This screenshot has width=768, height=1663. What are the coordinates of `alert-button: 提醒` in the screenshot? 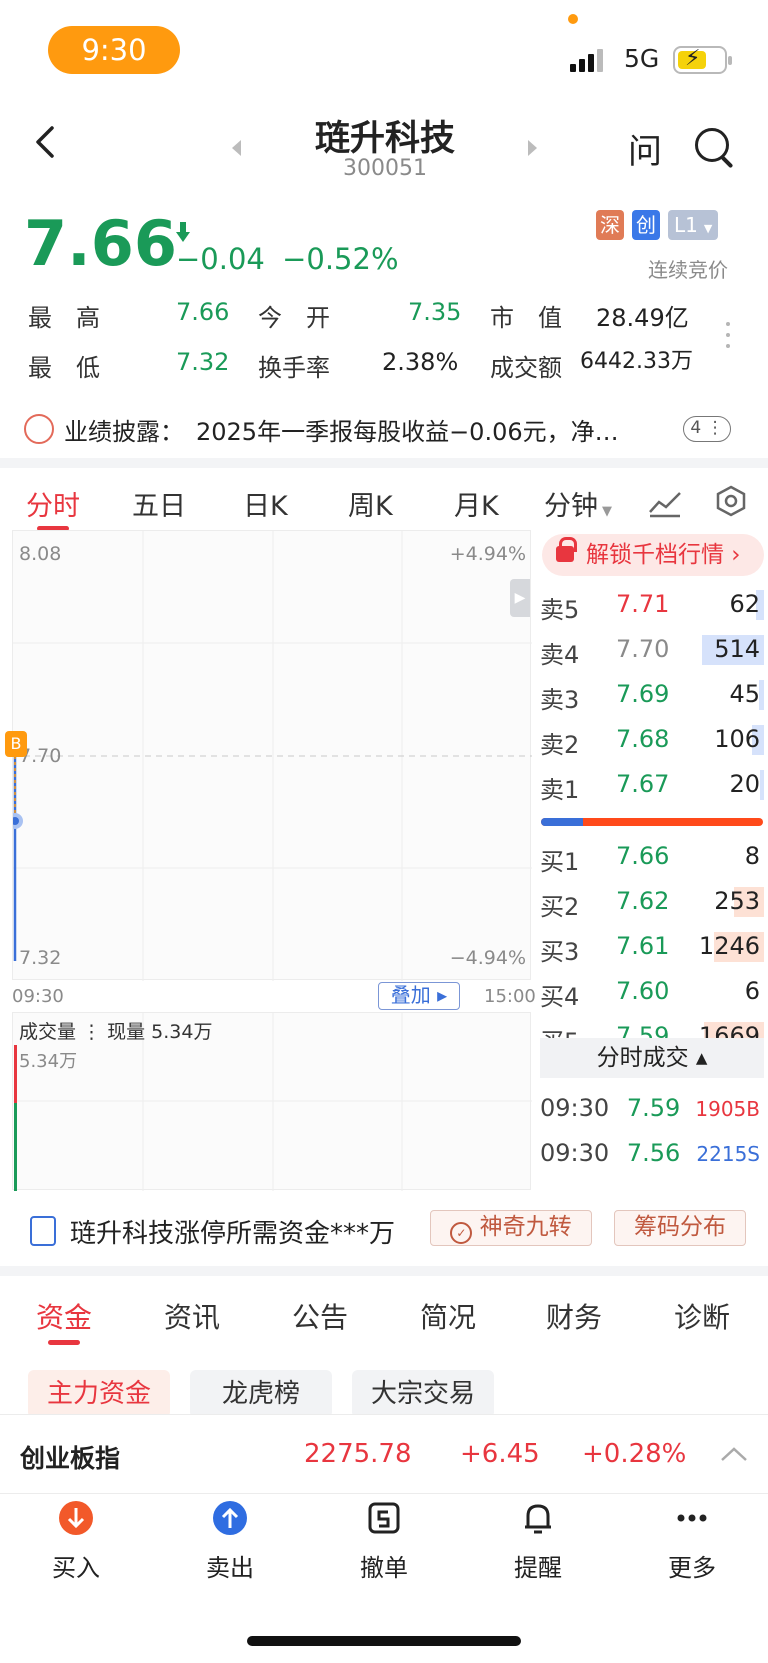 It's located at (538, 1541).